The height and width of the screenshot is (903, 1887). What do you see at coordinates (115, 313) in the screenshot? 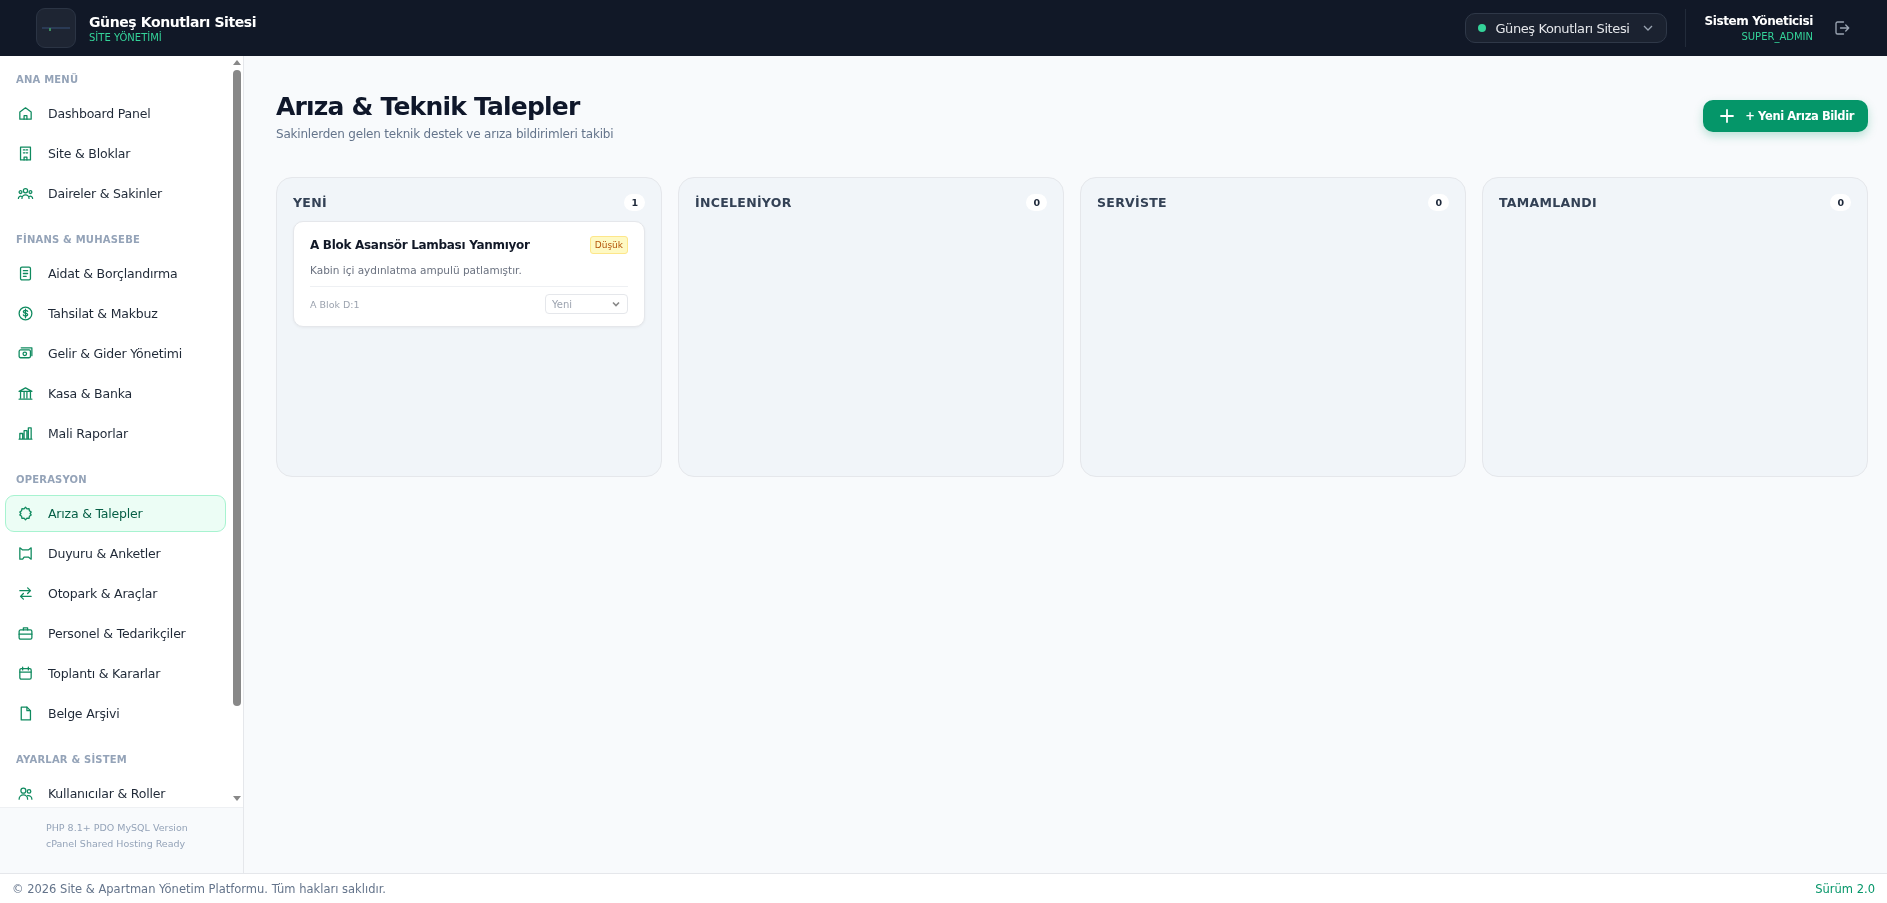
I see `menu-item: Tahsilat & Makbuz` at bounding box center [115, 313].